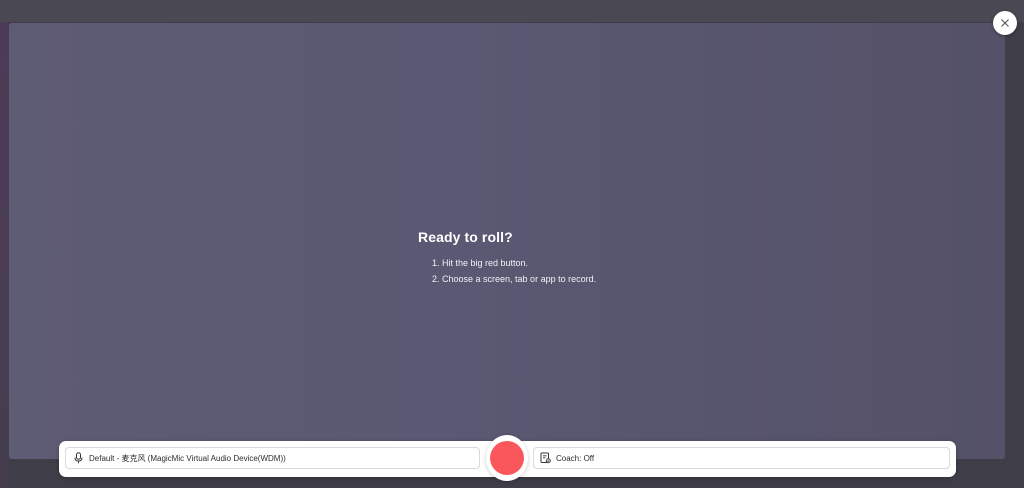  What do you see at coordinates (507, 458) in the screenshot?
I see `record-button` at bounding box center [507, 458].